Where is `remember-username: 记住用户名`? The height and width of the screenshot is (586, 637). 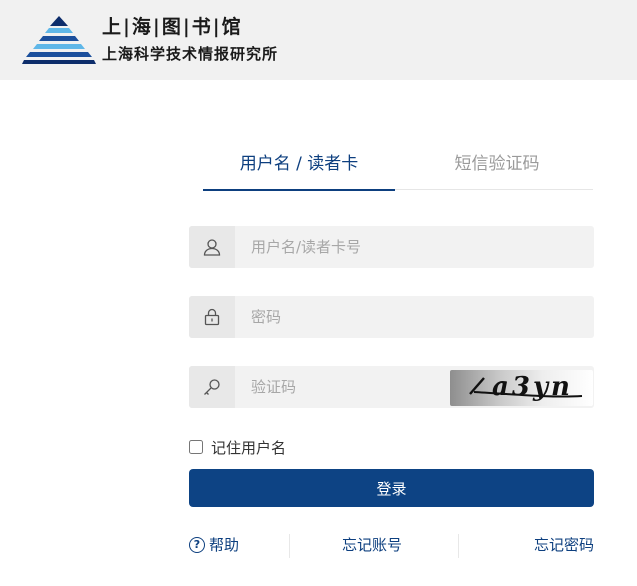 remember-username: 记住用户名 is located at coordinates (237, 447).